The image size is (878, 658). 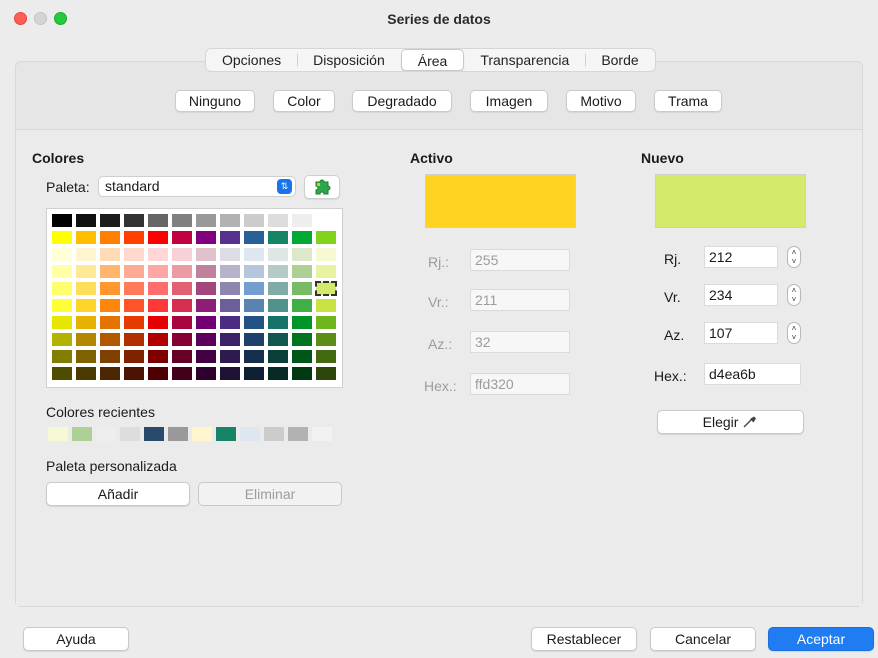 What do you see at coordinates (794, 295) in the screenshot?
I see `new-green-stepper: ˄ ˅` at bounding box center [794, 295].